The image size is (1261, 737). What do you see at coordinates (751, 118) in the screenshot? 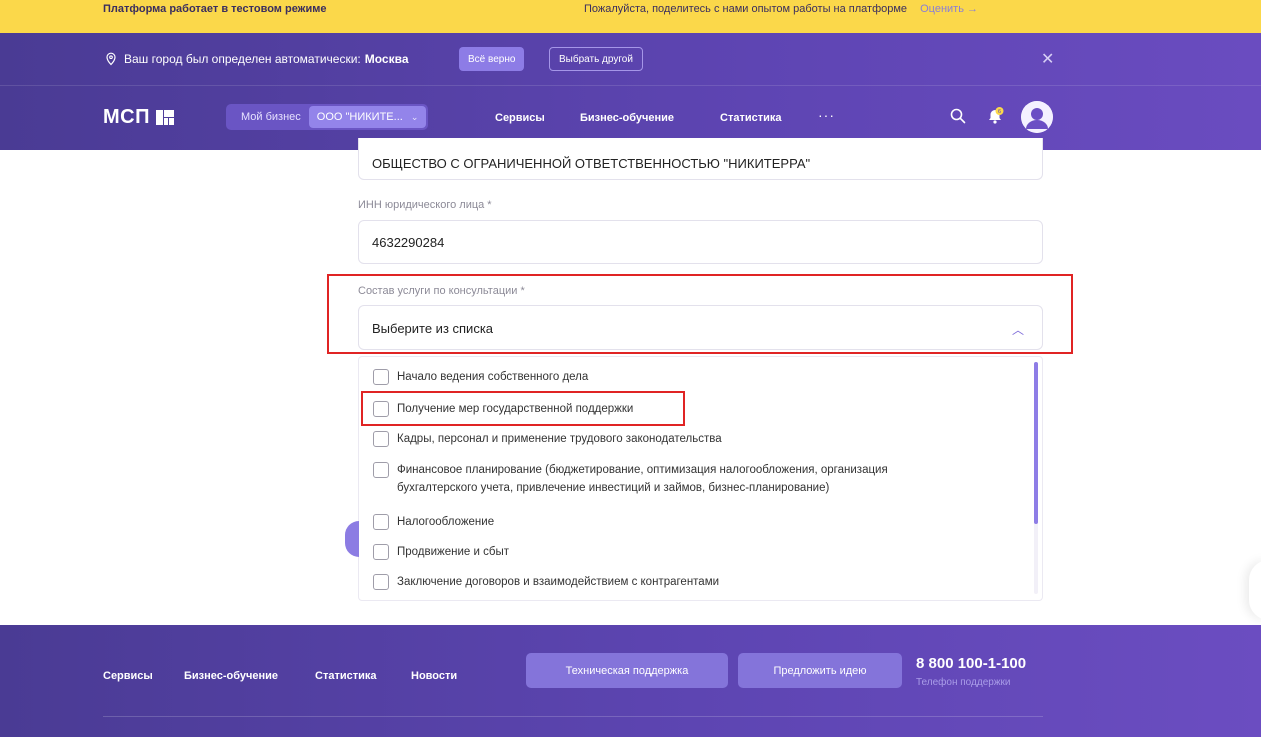
I see `nav-statistics: Статистика` at bounding box center [751, 118].